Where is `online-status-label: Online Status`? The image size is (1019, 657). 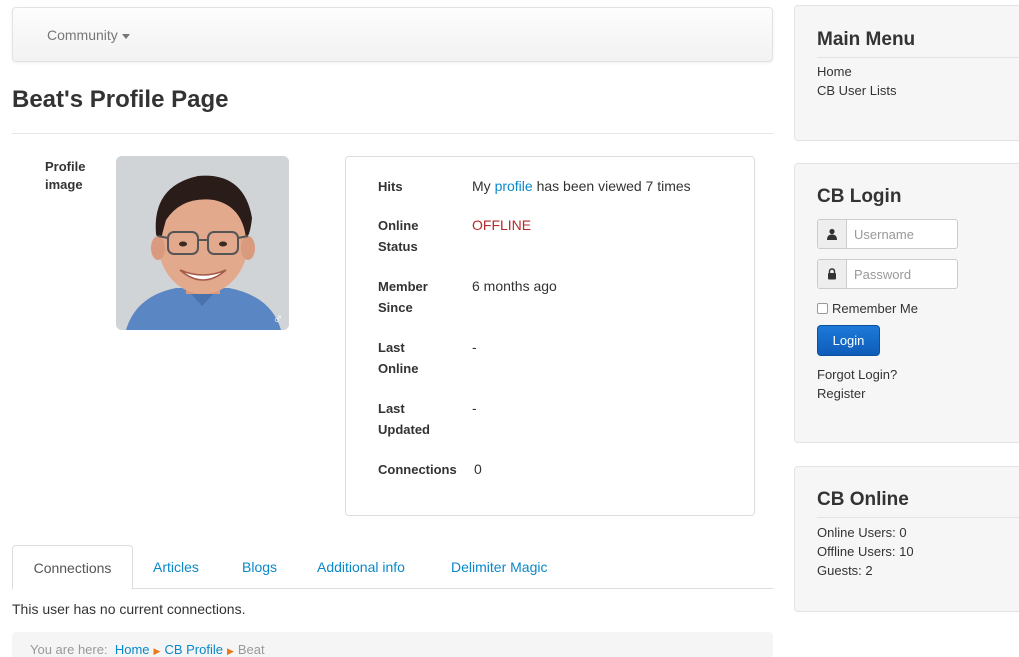 online-status-label: Online Status is located at coordinates (418, 236).